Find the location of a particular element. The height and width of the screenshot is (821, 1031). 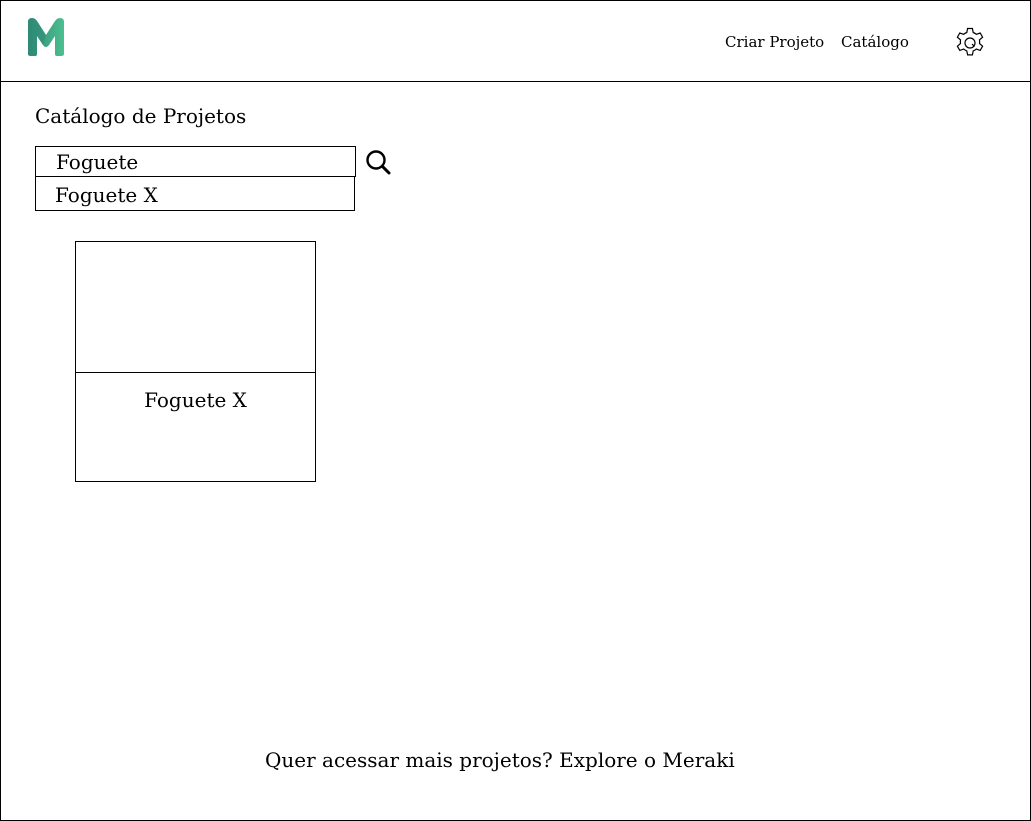

nav-catalog-link: Catálogo is located at coordinates (875, 42).